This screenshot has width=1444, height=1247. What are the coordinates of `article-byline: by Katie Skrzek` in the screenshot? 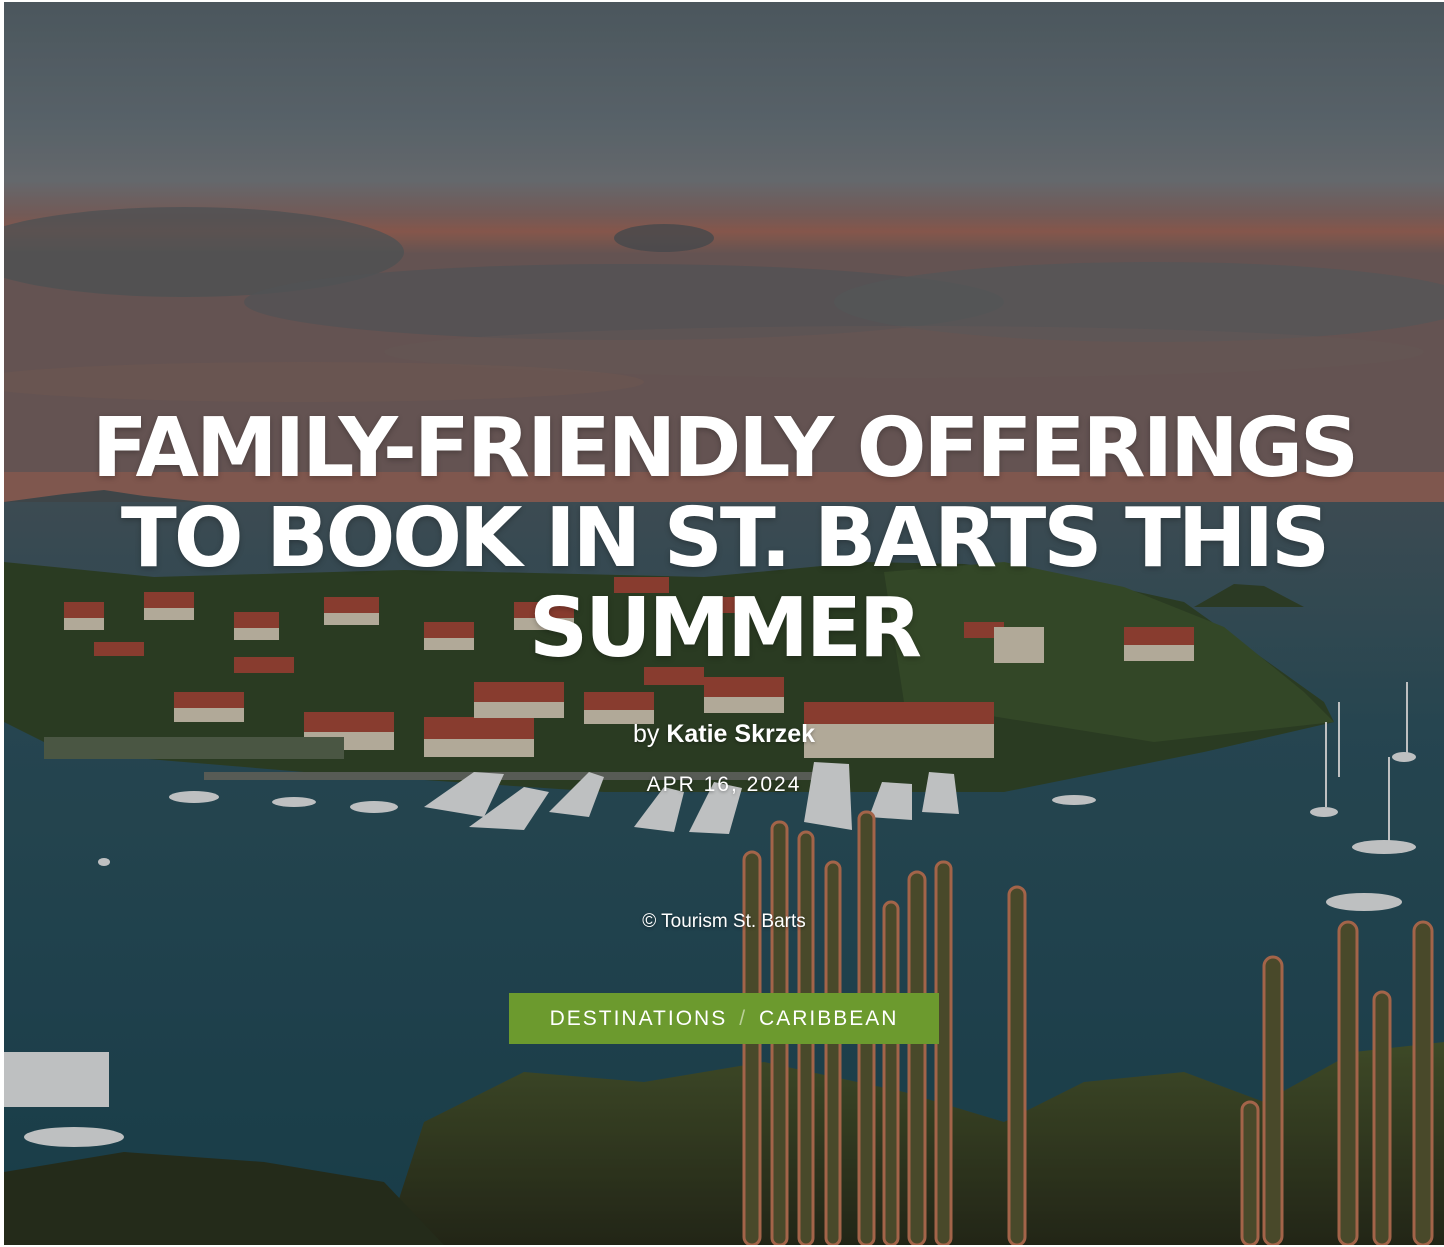 It's located at (724, 734).